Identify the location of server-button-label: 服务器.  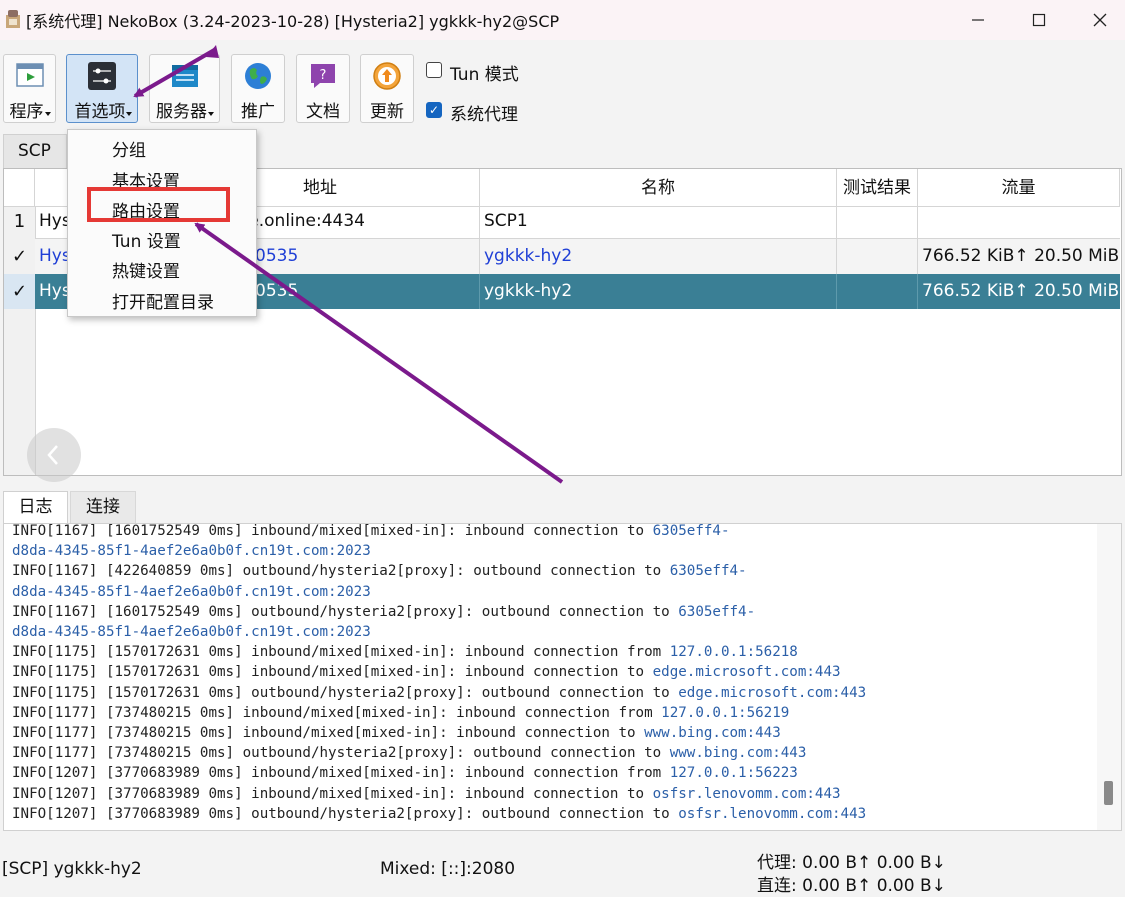
(181, 112).